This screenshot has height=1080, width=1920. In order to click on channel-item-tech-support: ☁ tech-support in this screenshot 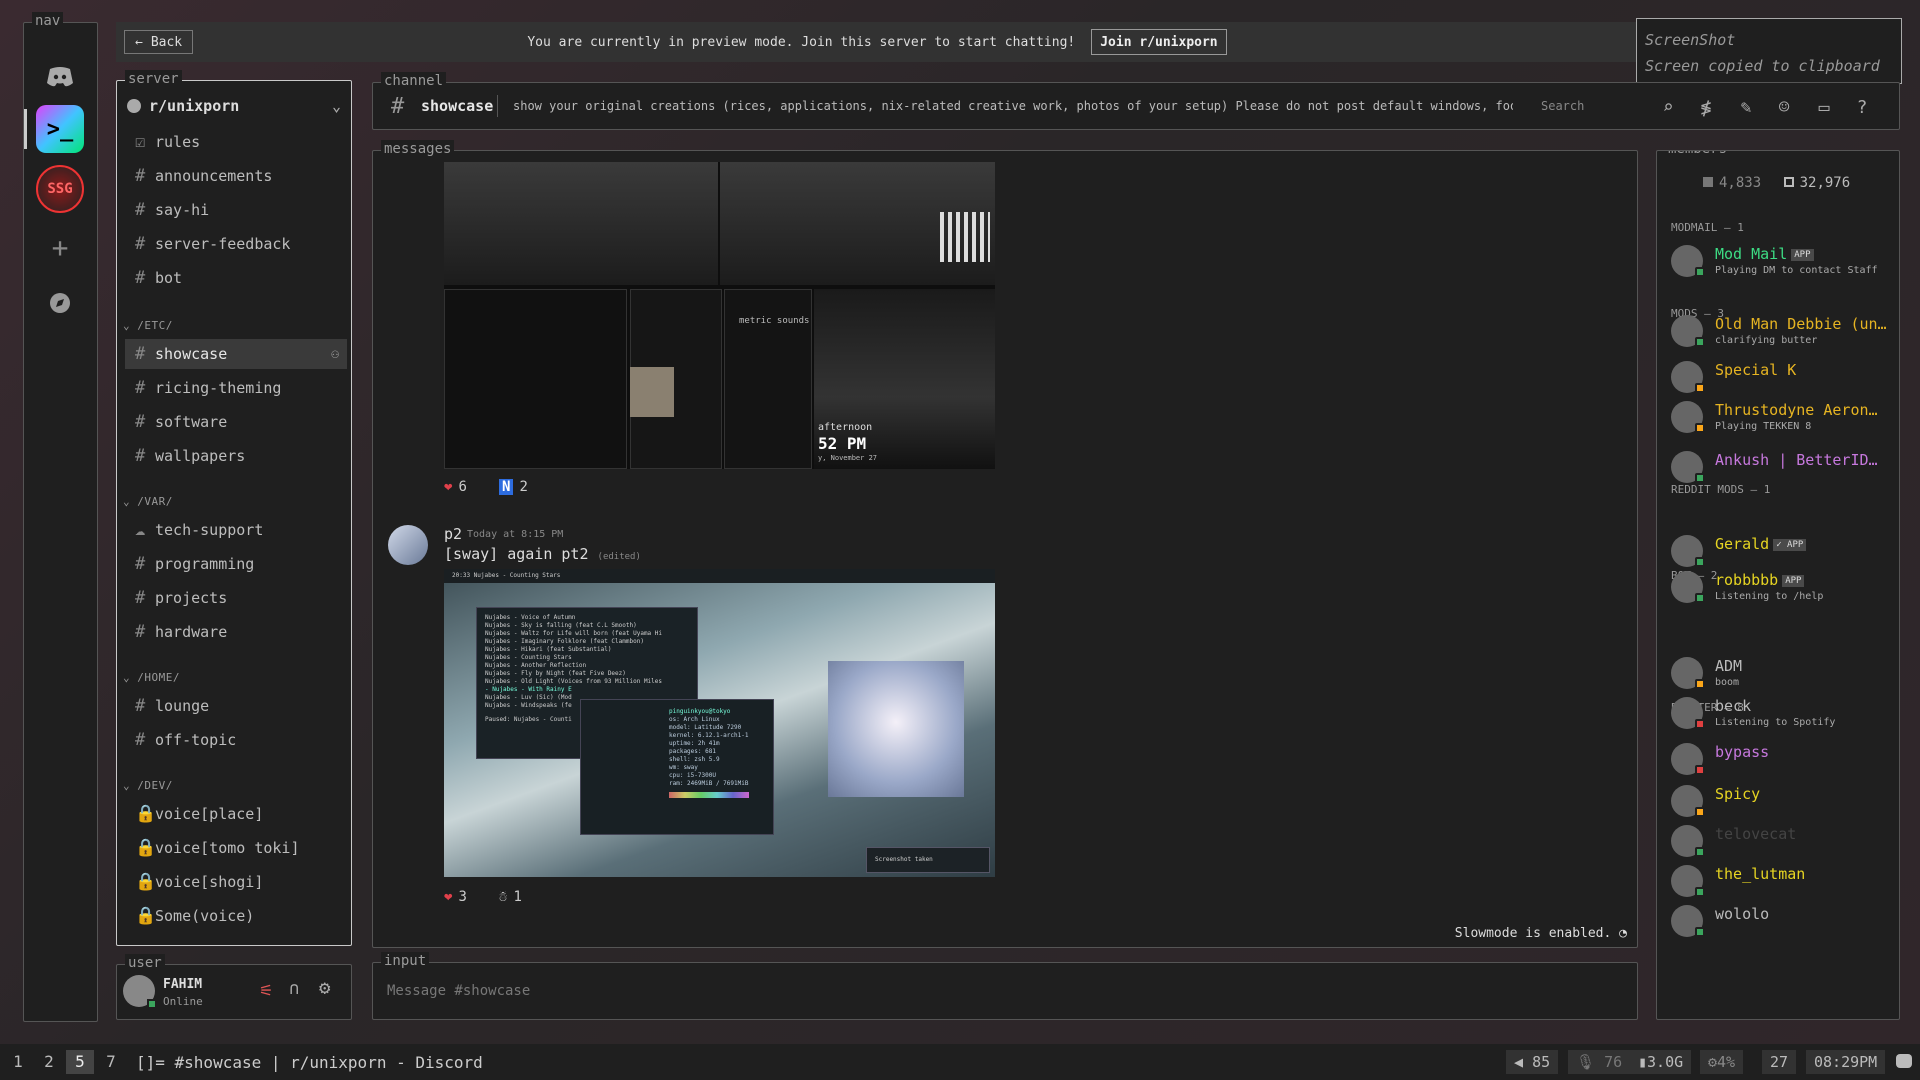, I will do `click(236, 530)`.